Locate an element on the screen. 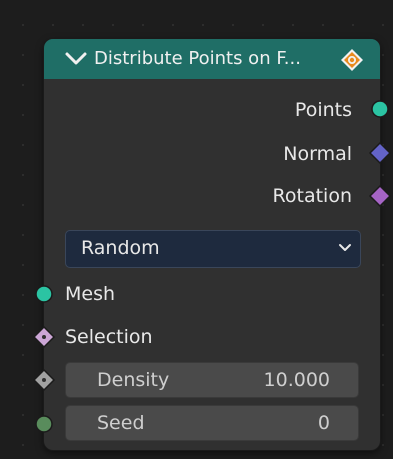 The height and width of the screenshot is (459, 393). density-label: Density is located at coordinates (133, 380).